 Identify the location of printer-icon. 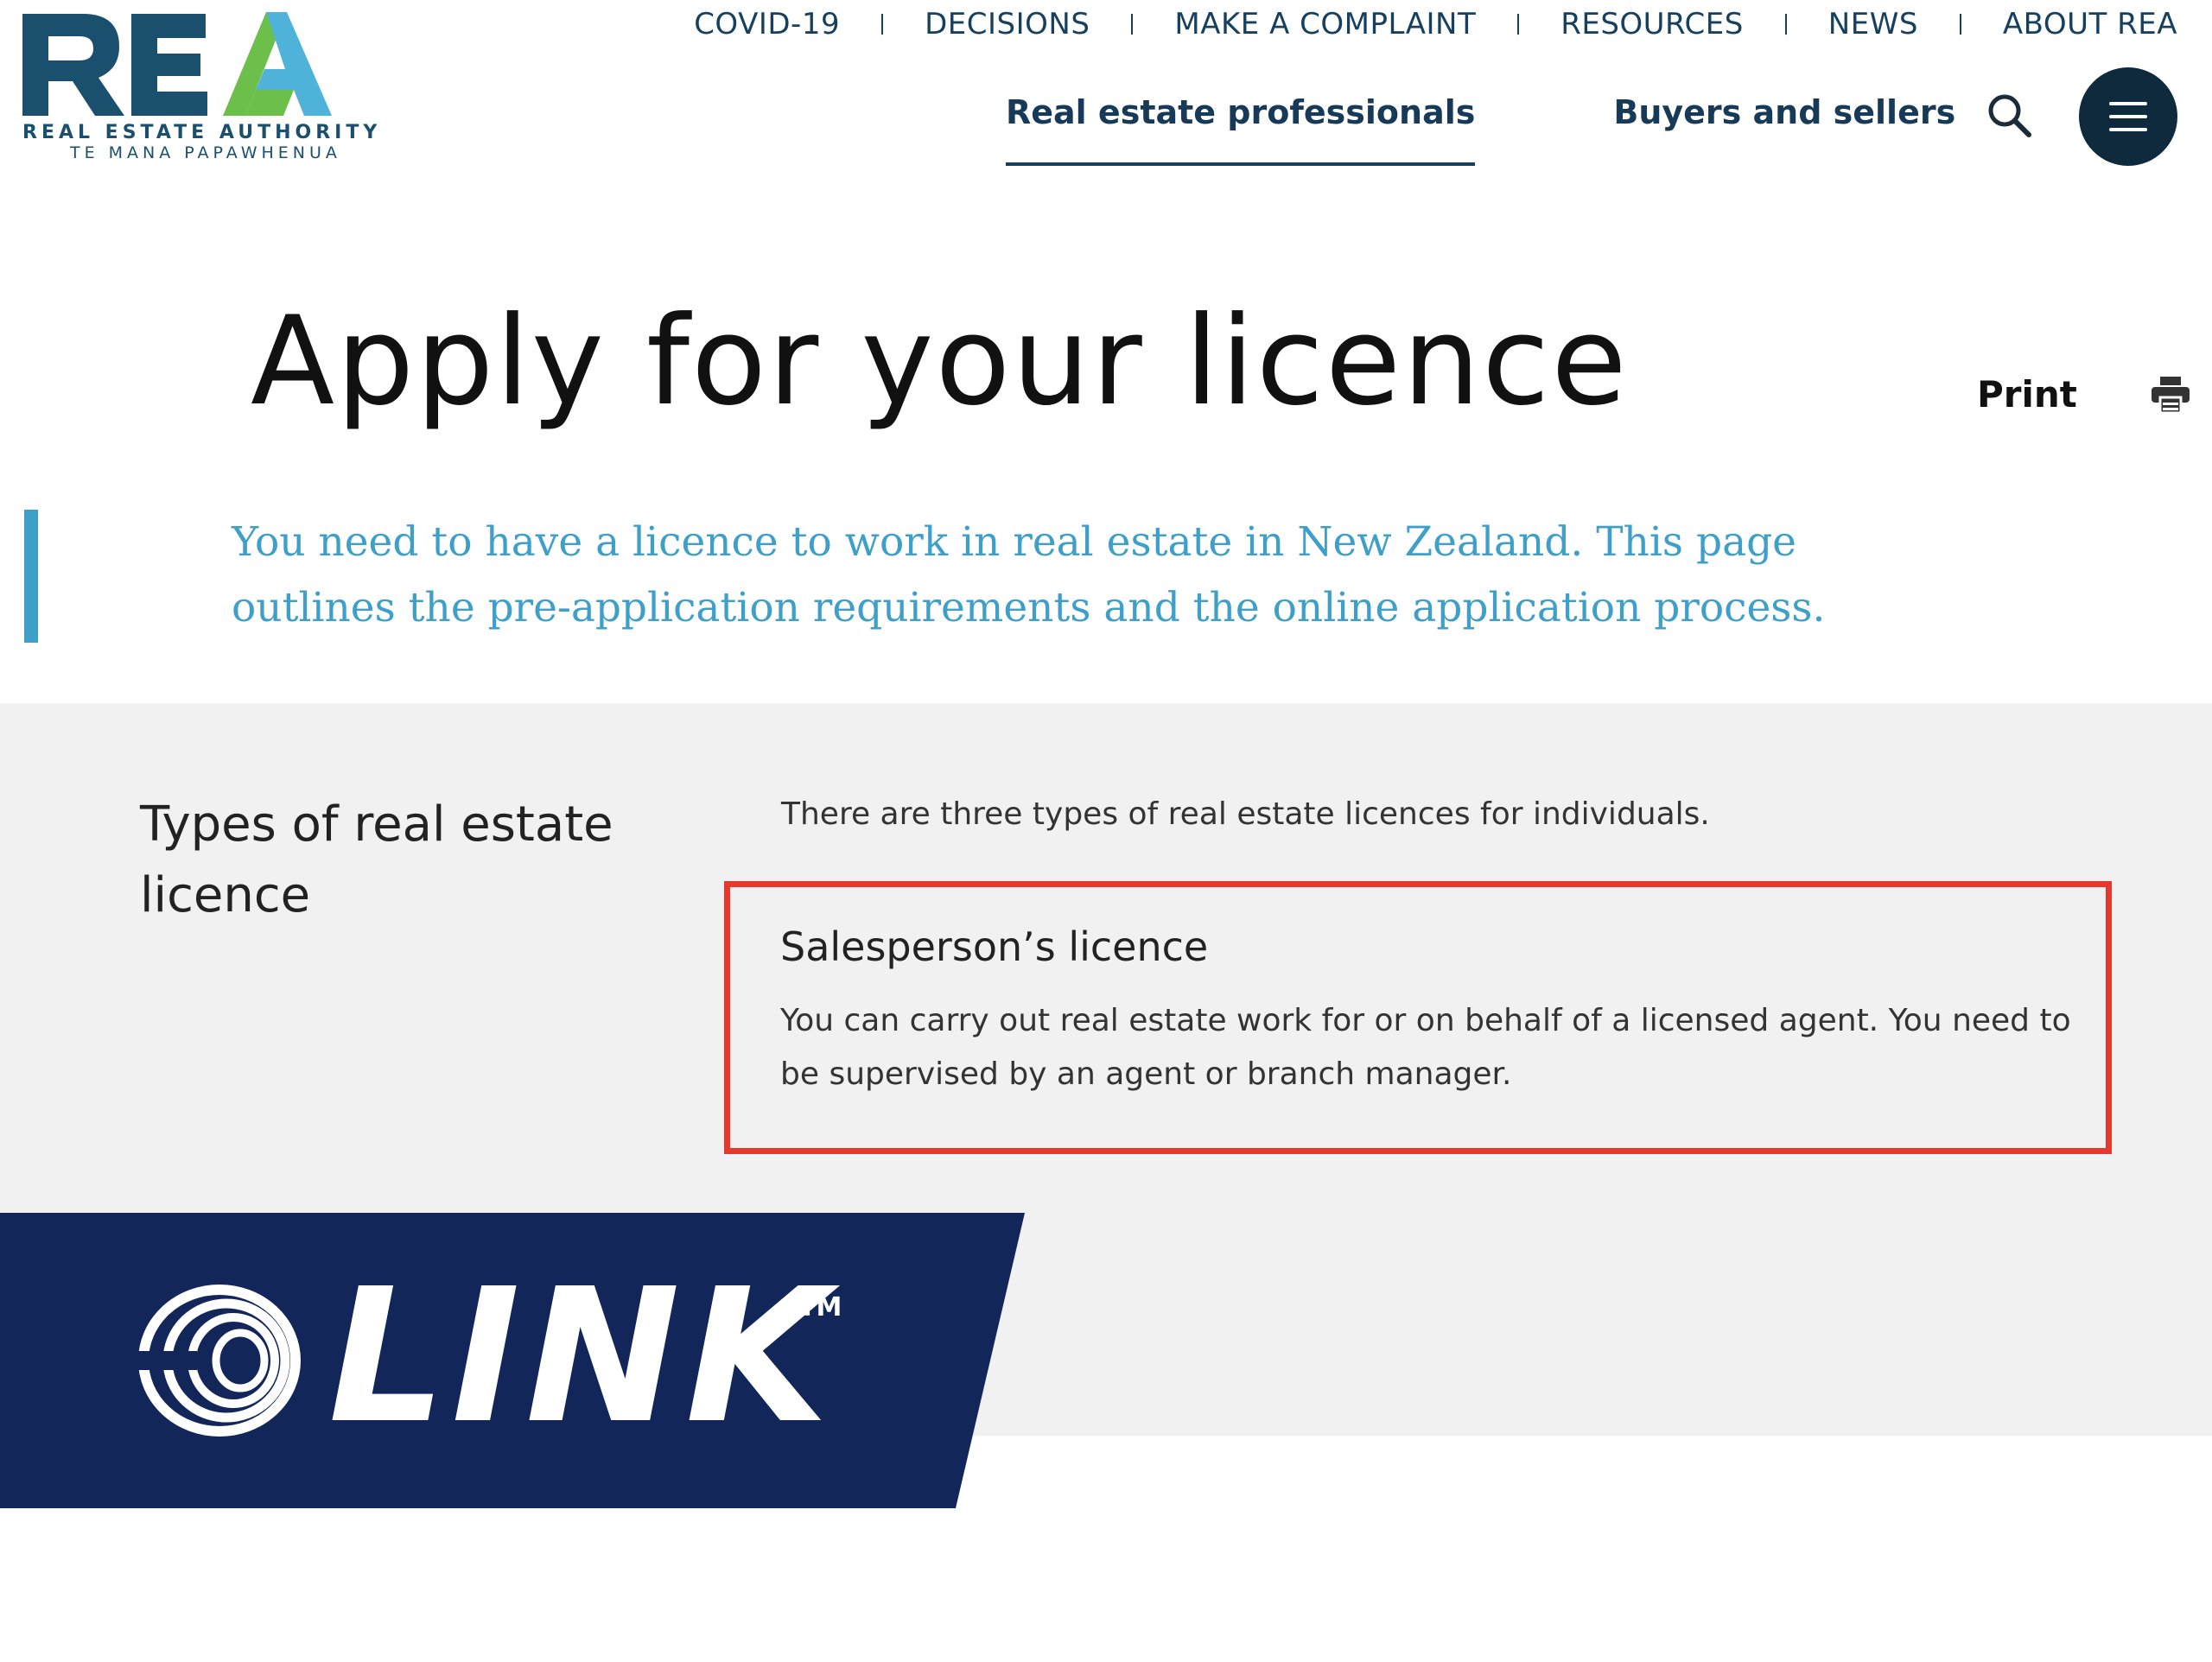
(2170, 394).